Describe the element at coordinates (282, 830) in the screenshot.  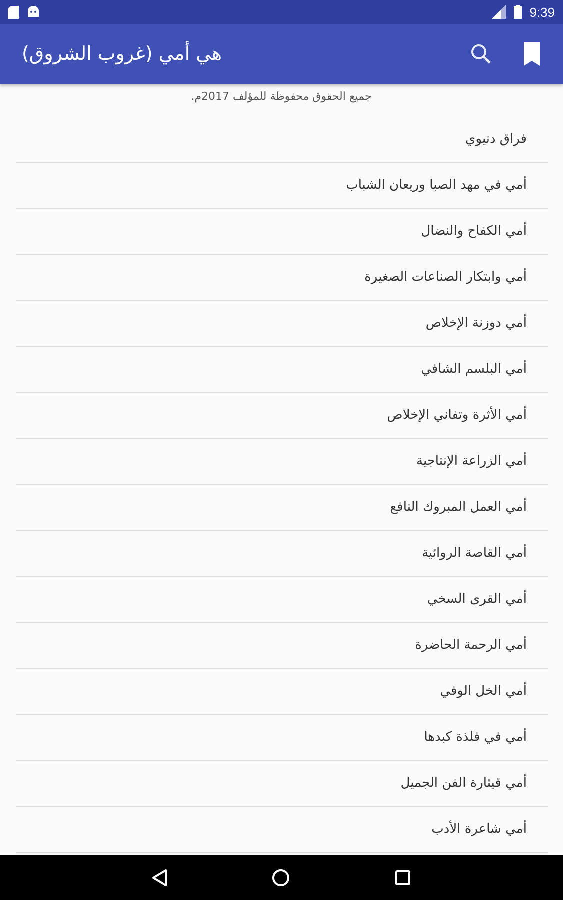
I see `list-item: أمي شاعرة الأدب` at that location.